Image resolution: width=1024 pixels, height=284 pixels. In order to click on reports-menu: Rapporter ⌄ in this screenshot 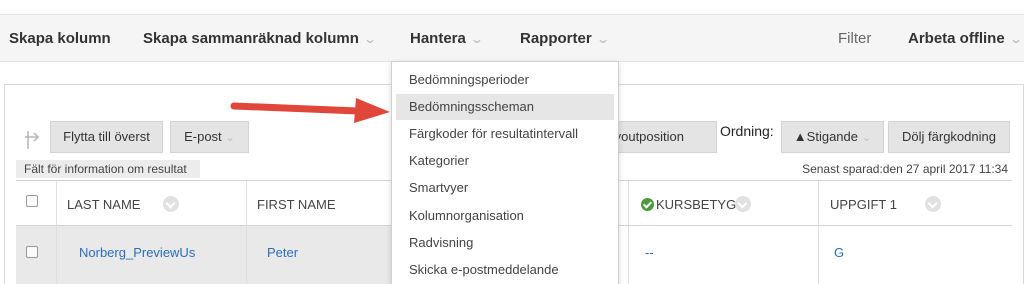, I will do `click(565, 38)`.